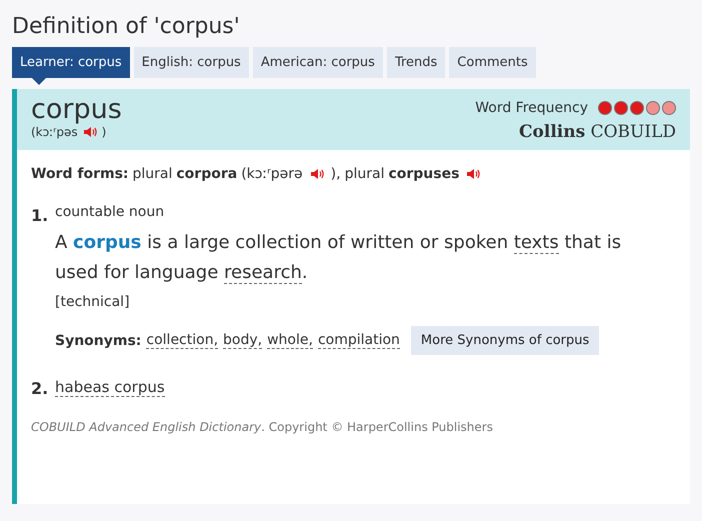  What do you see at coordinates (242, 340) in the screenshot?
I see `synonym-link: body,` at bounding box center [242, 340].